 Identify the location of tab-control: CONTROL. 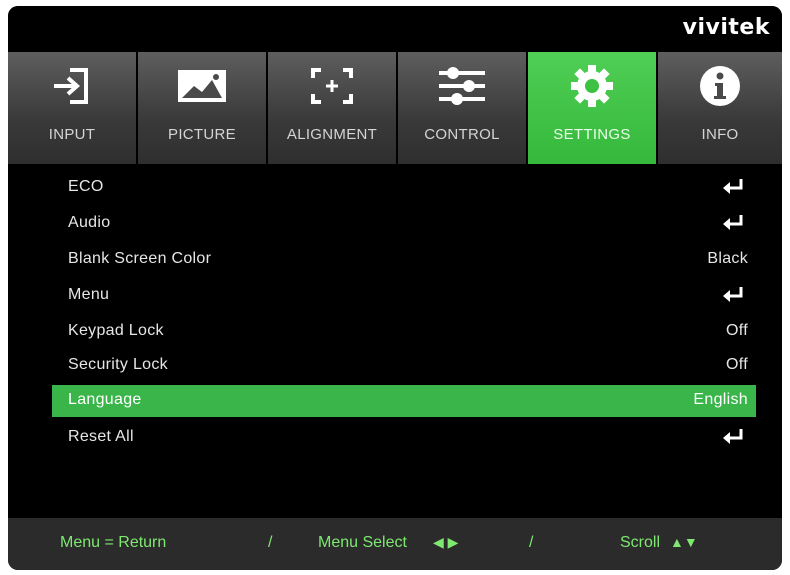
(462, 108).